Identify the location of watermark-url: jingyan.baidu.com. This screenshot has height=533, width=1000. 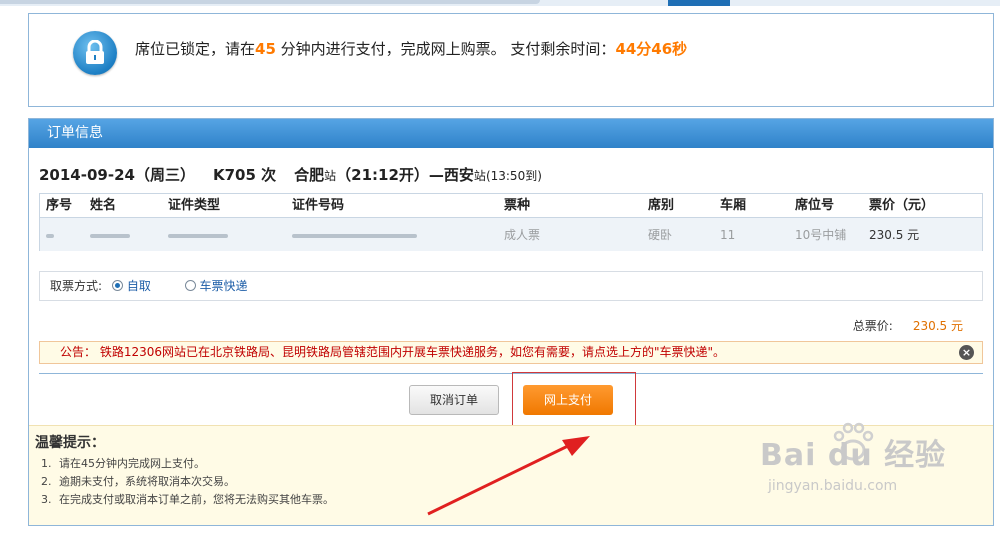
(833, 486).